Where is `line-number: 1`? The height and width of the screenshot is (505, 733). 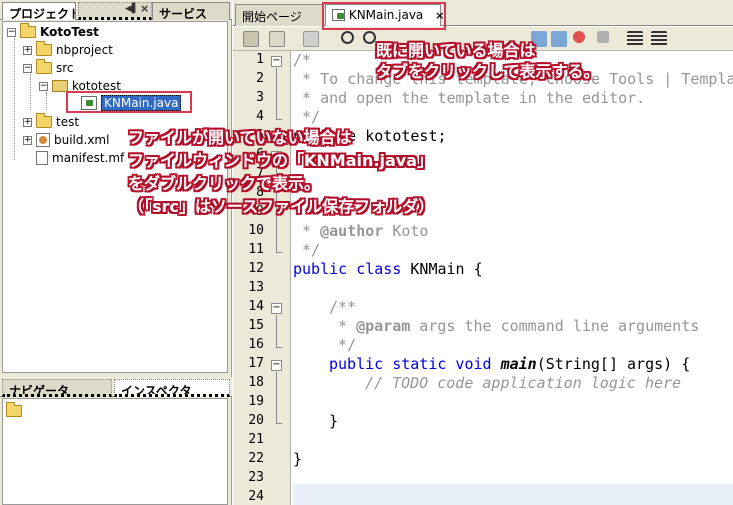 line-number: 1 is located at coordinates (260, 59).